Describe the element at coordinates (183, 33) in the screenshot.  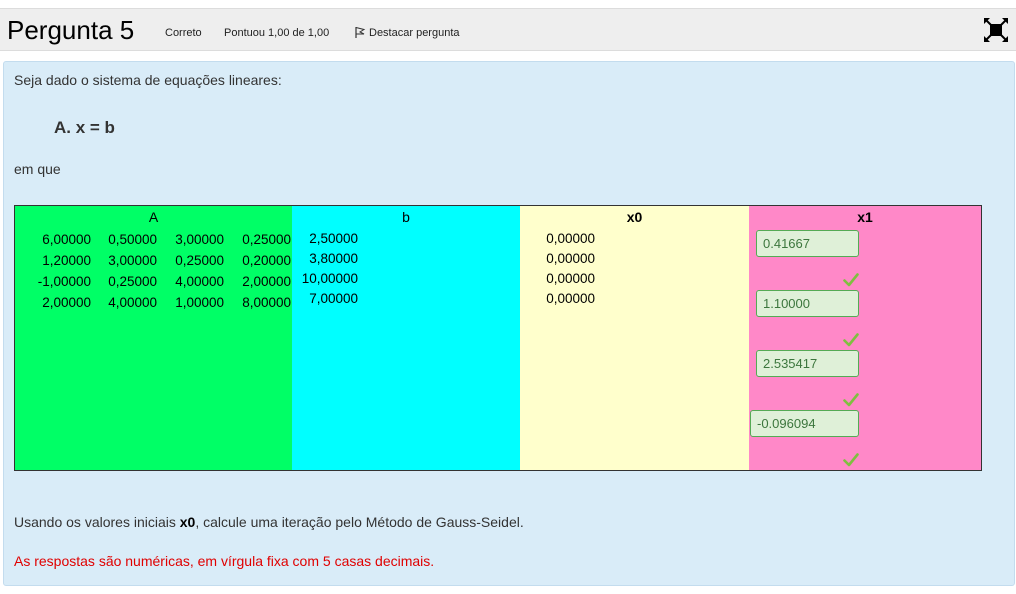
I see `question-state: Correto` at that location.